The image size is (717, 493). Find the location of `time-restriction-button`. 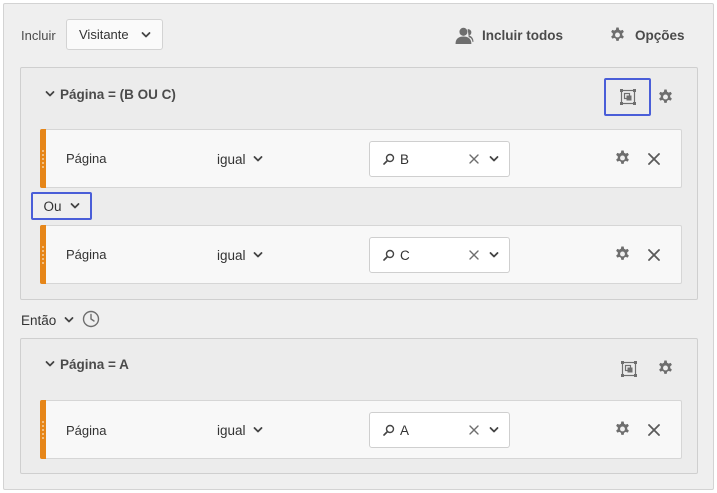

time-restriction-button is located at coordinates (91, 319).